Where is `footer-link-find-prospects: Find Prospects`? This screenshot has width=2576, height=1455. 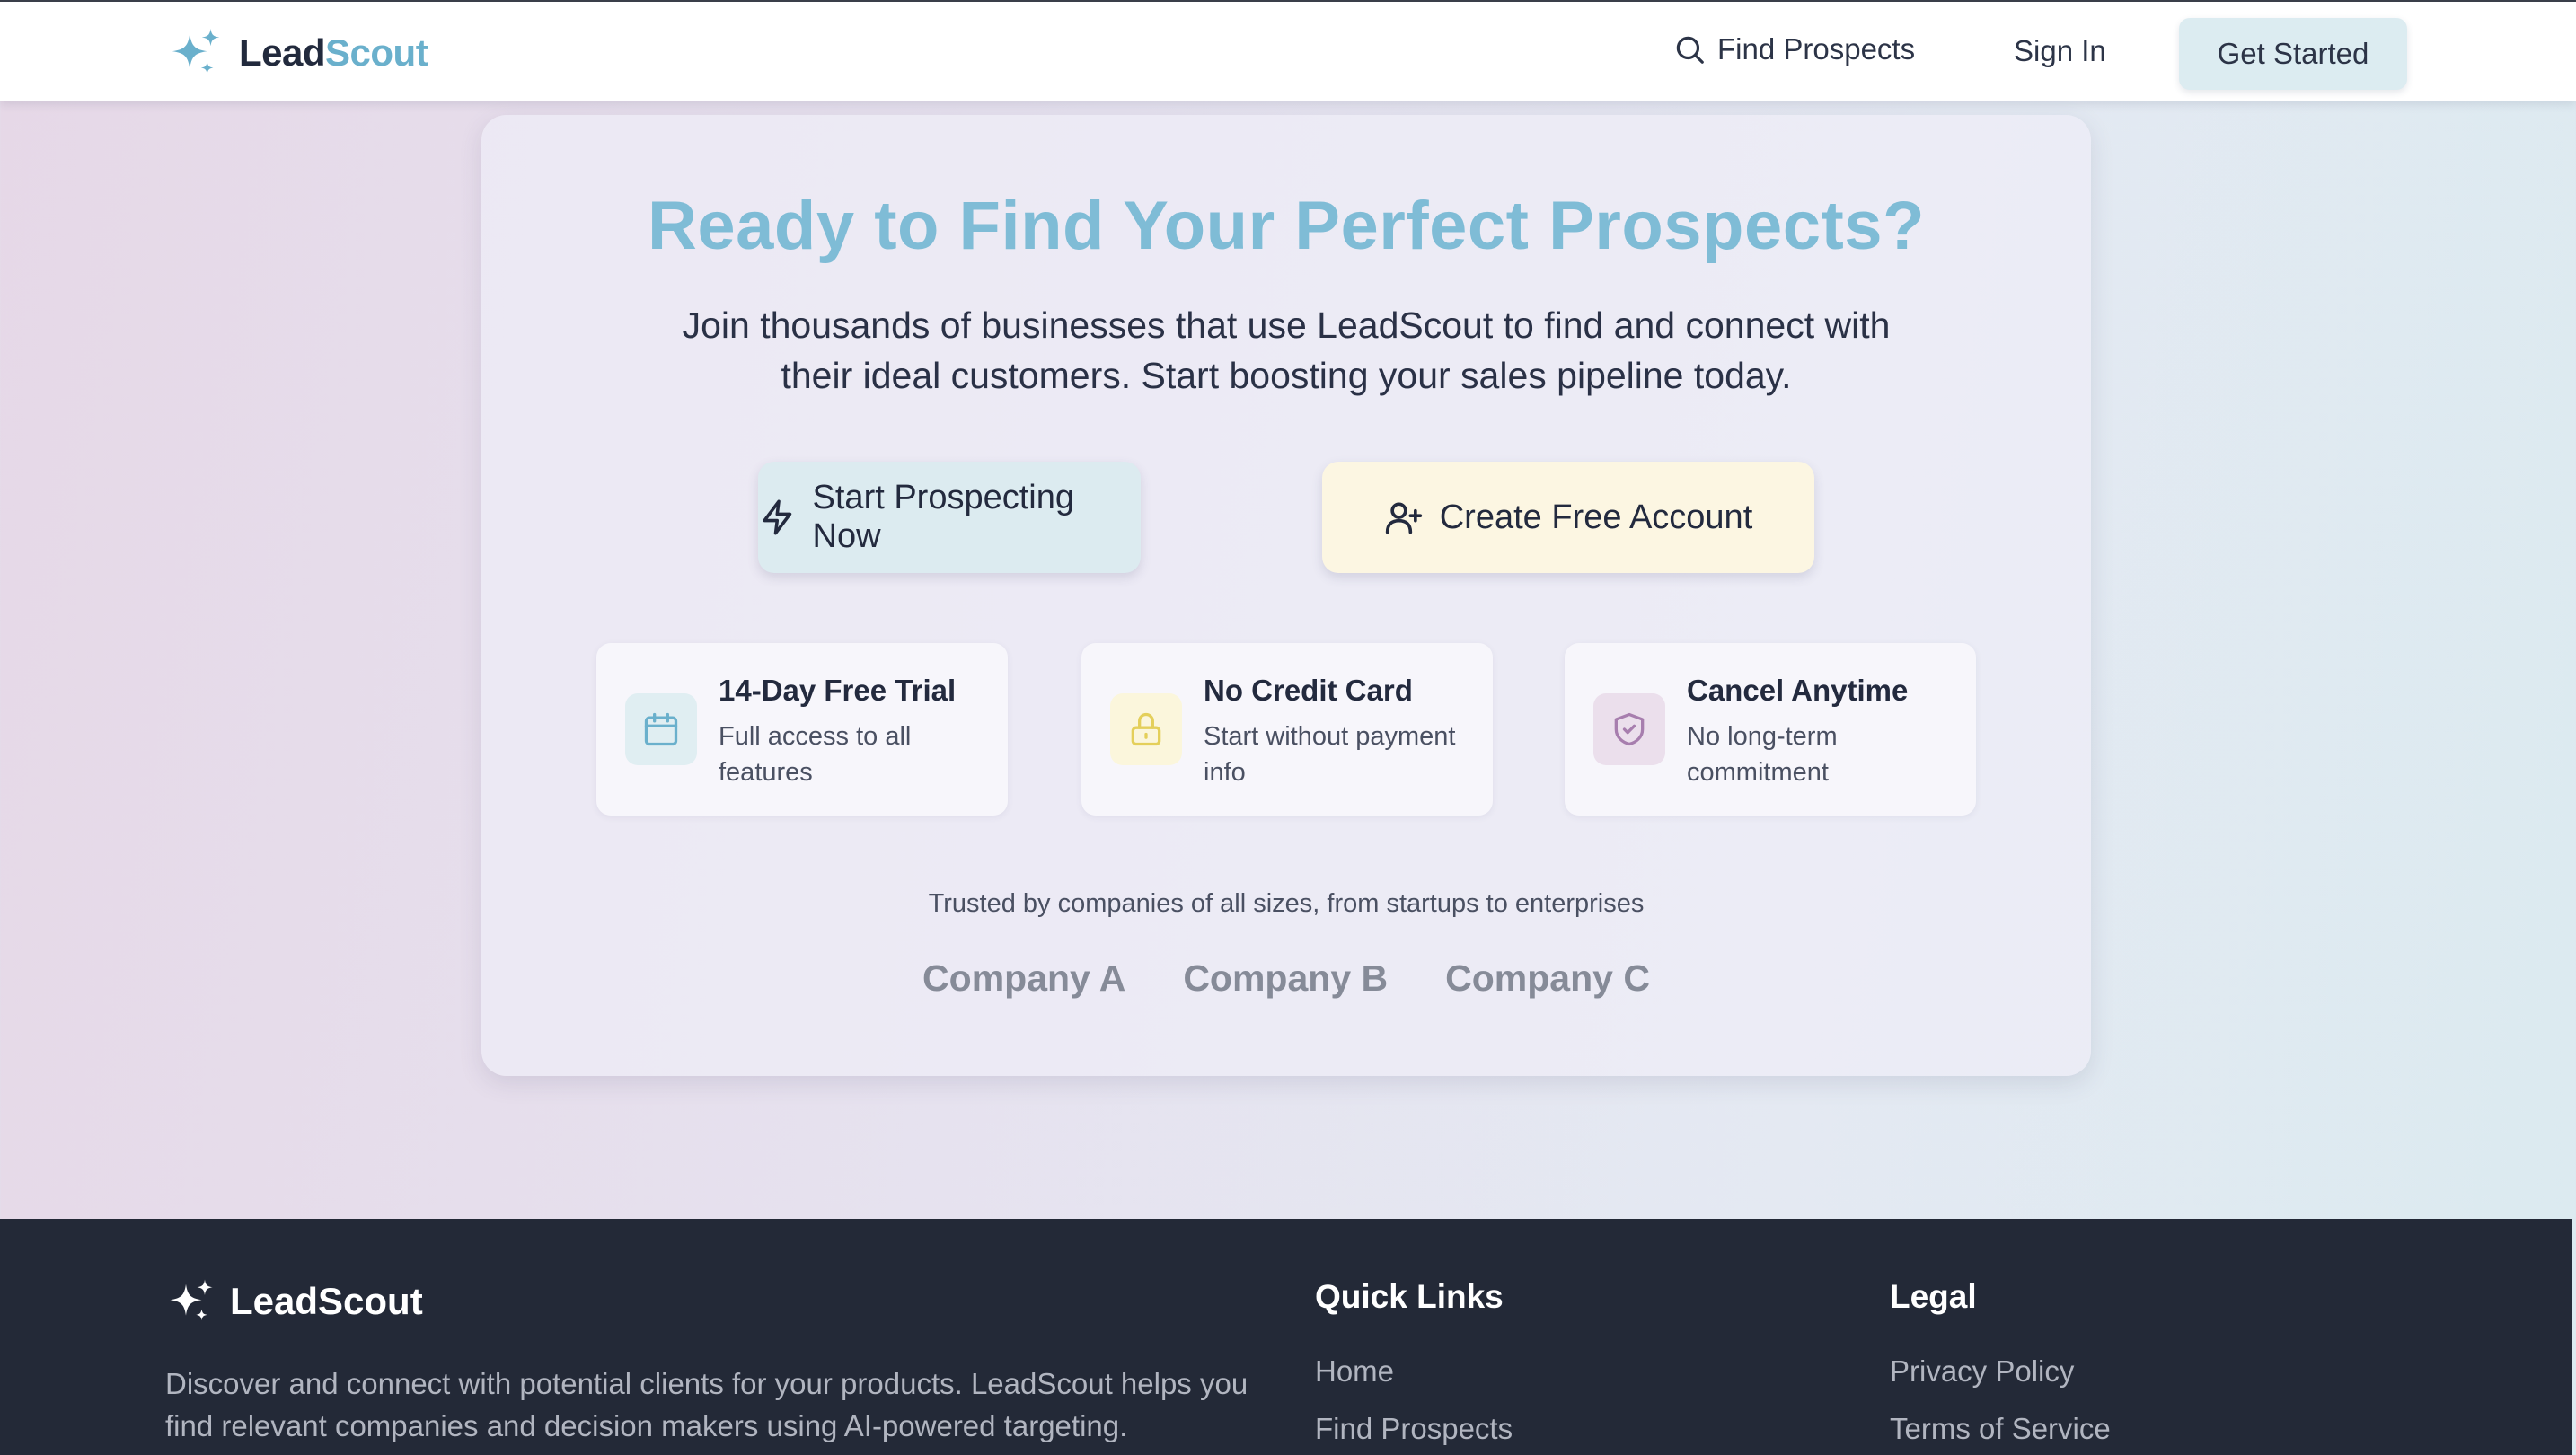 footer-link-find-prospects: Find Prospects is located at coordinates (1414, 1427).